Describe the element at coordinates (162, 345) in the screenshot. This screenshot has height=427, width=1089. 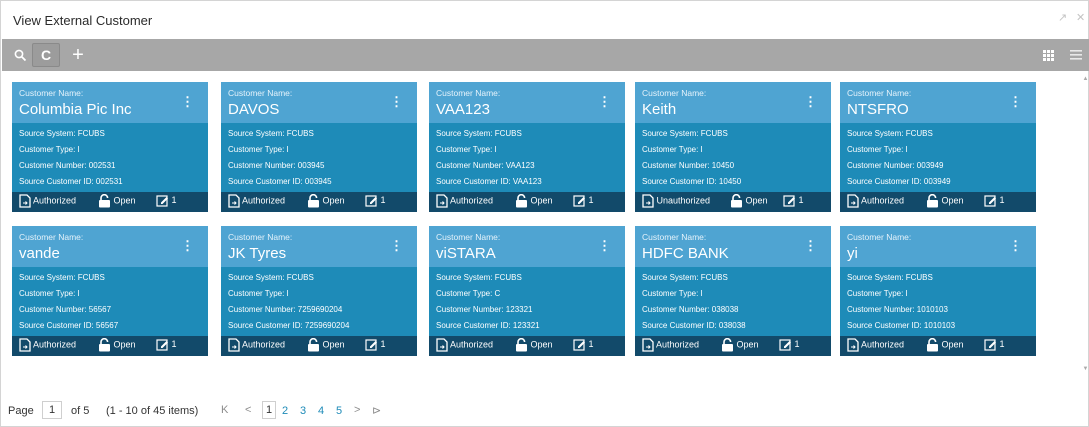
I see `edit-icon` at that location.